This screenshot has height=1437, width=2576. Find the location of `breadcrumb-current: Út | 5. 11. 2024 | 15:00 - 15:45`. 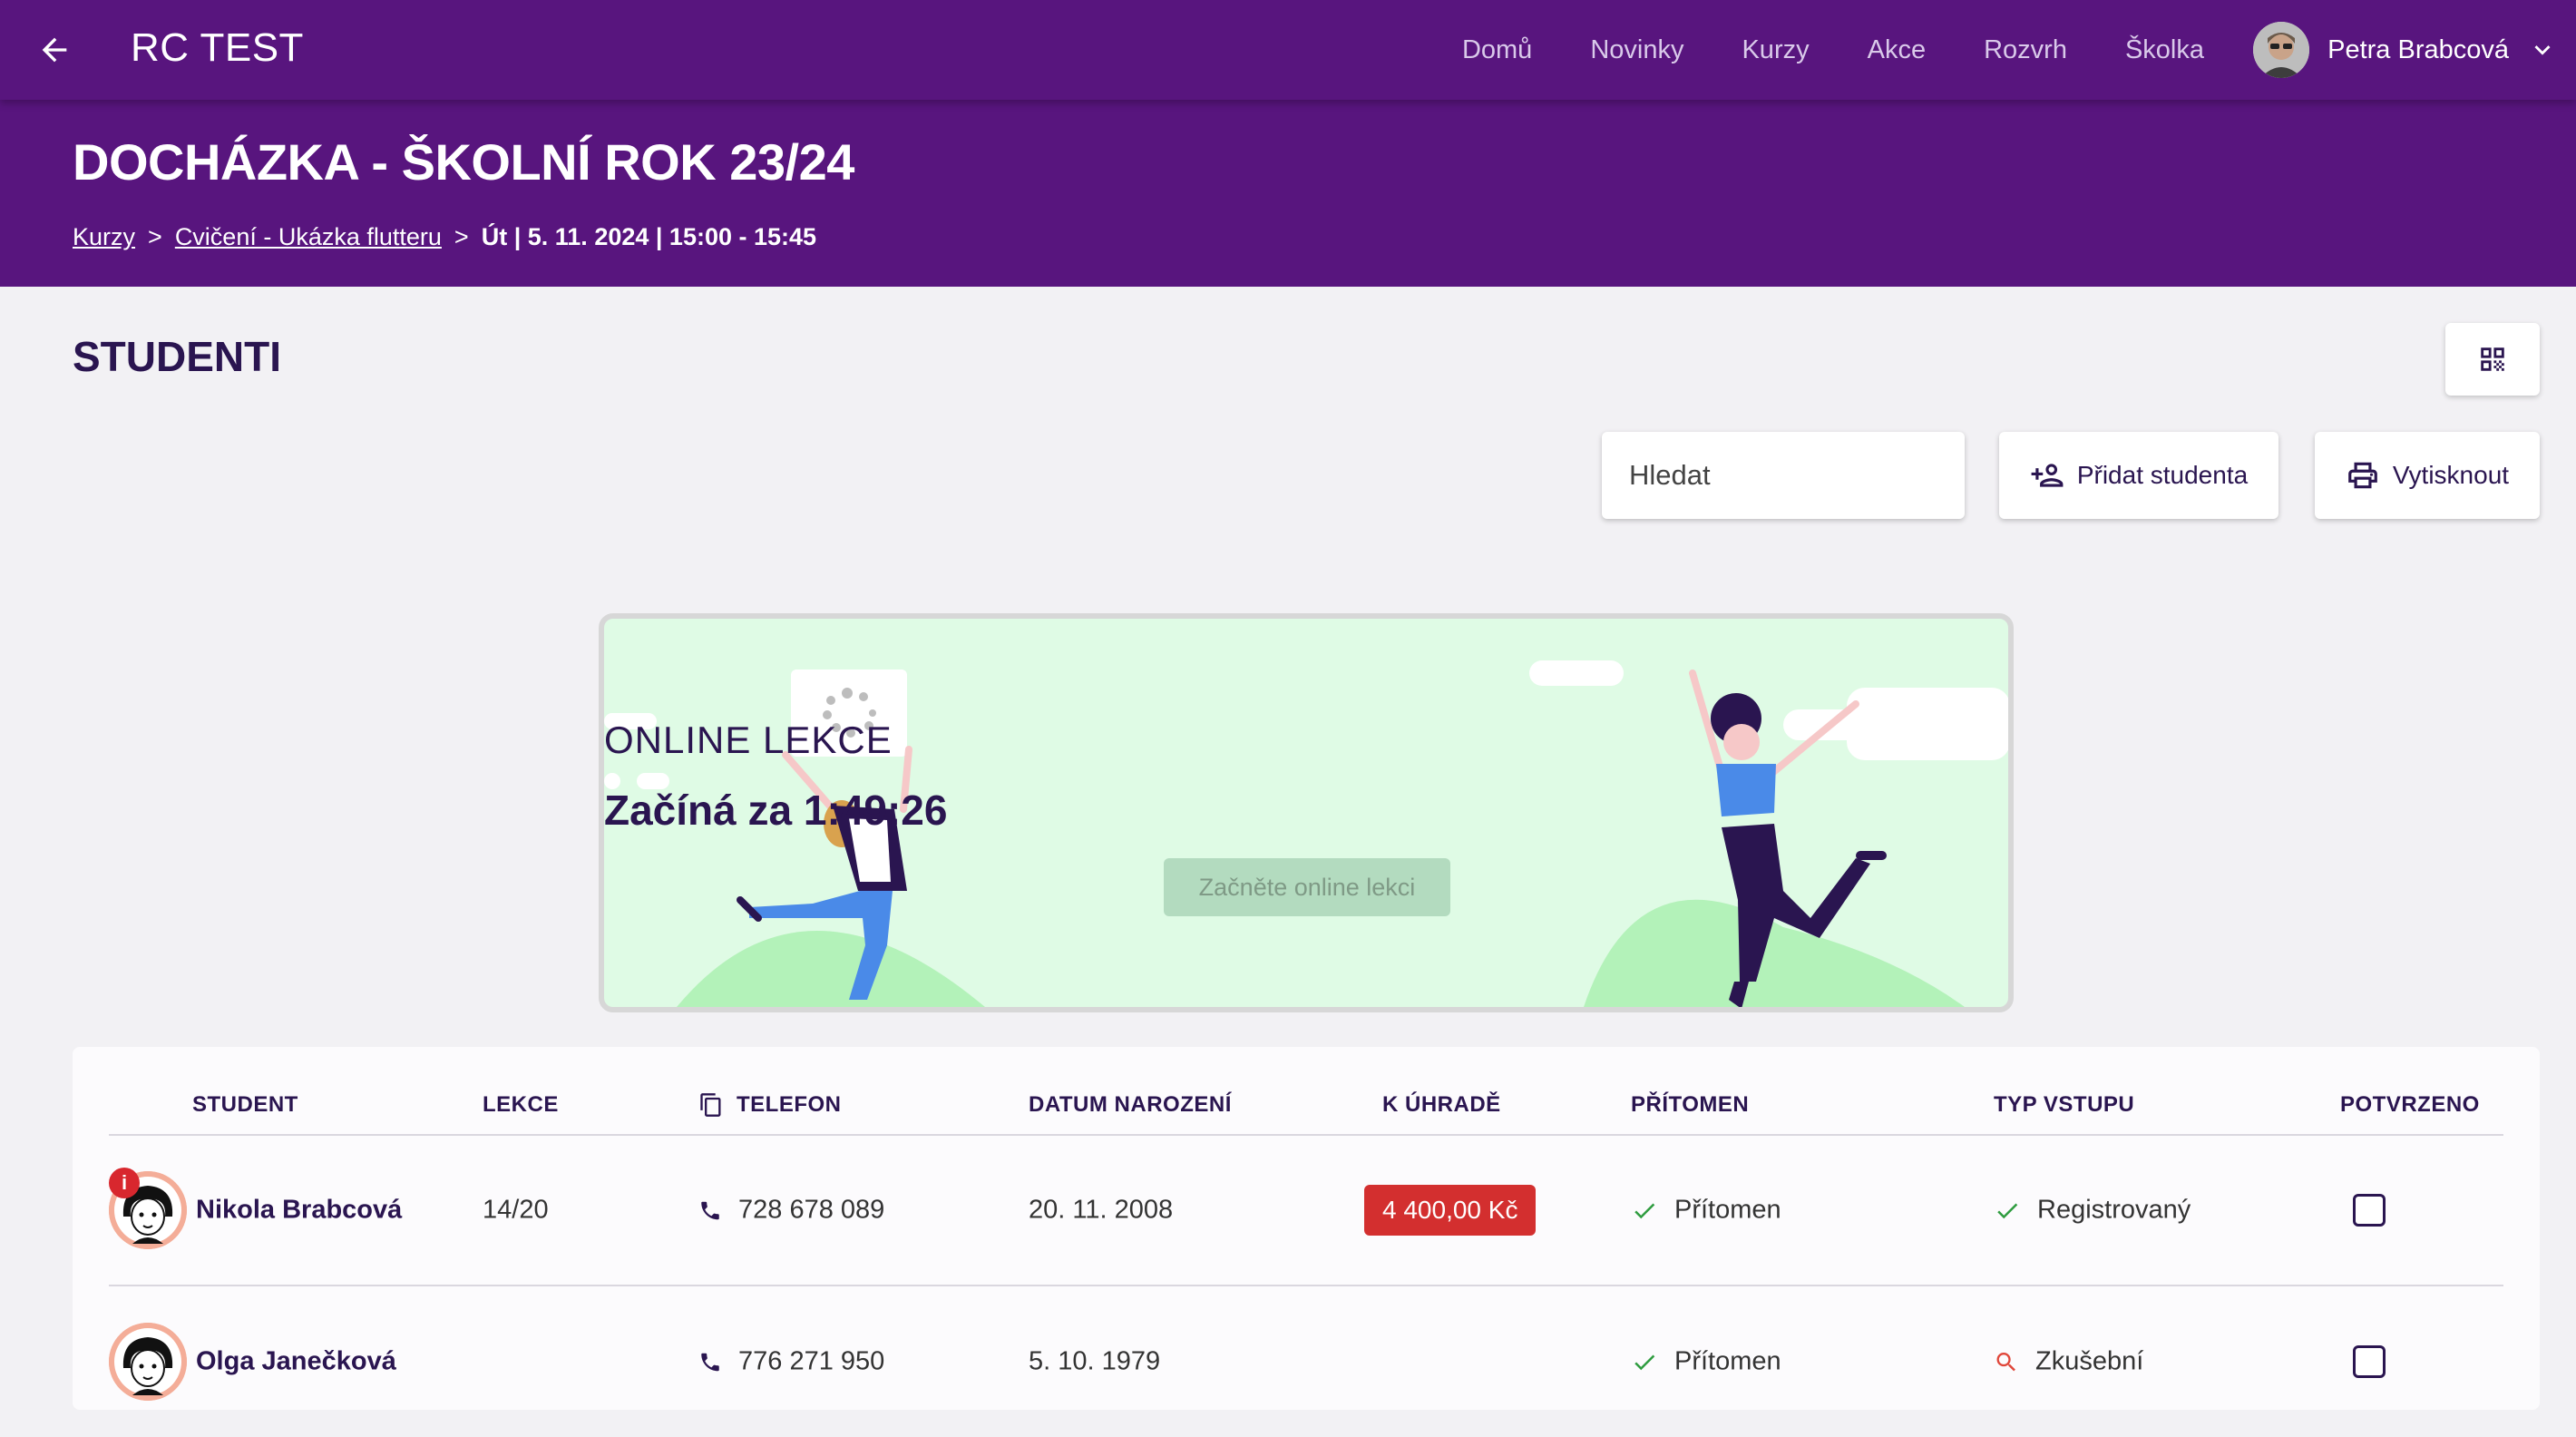

breadcrumb-current: Út | 5. 11. 2024 | 15:00 - 15:45 is located at coordinates (649, 237).